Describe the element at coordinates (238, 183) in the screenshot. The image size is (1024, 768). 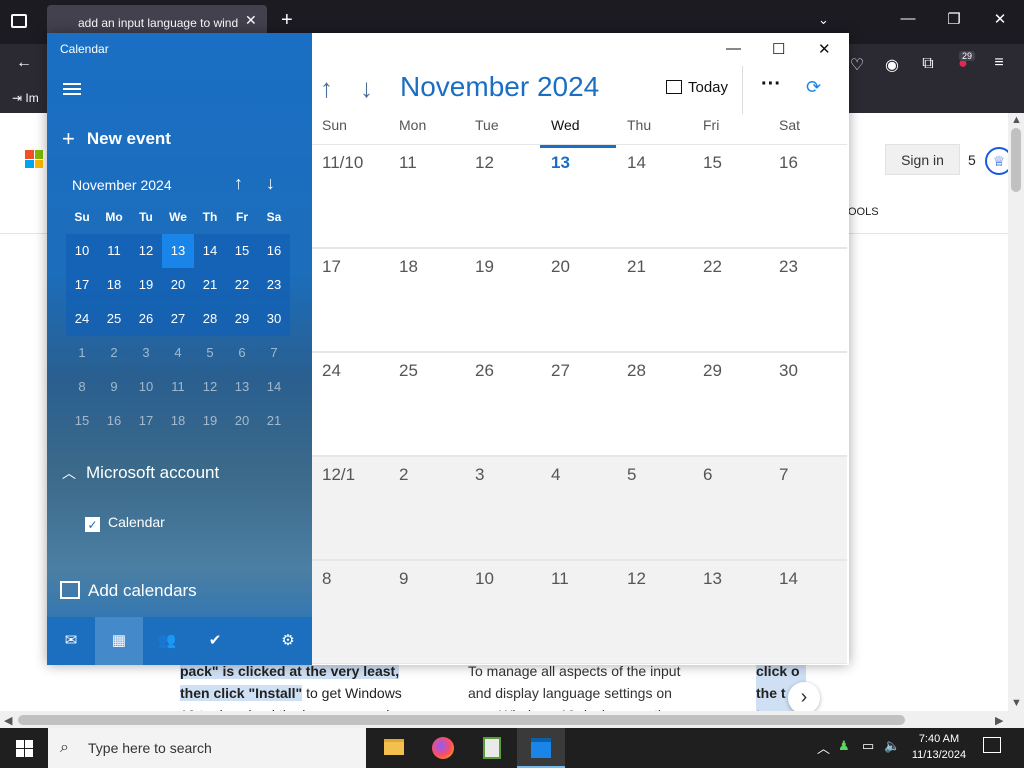
I see `mini-prev-month-icon: ↑` at that location.